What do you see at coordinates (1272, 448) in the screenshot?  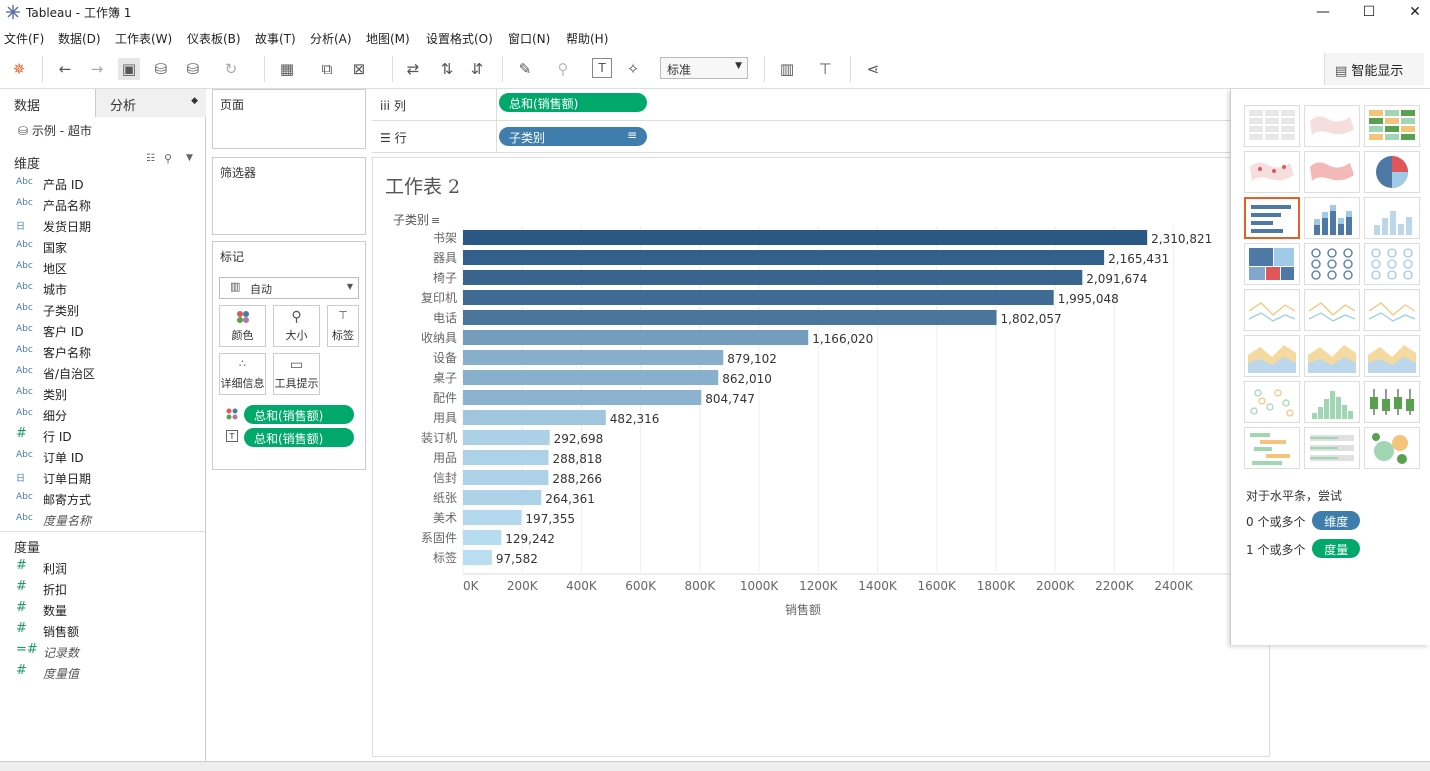 I see `chart-type-gantt-icon` at bounding box center [1272, 448].